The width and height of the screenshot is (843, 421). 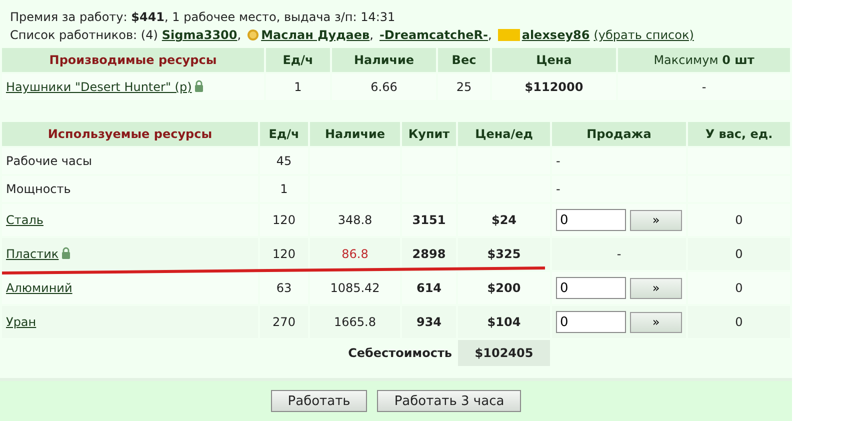 I want to click on table-cell-text: 270, so click(x=284, y=322).